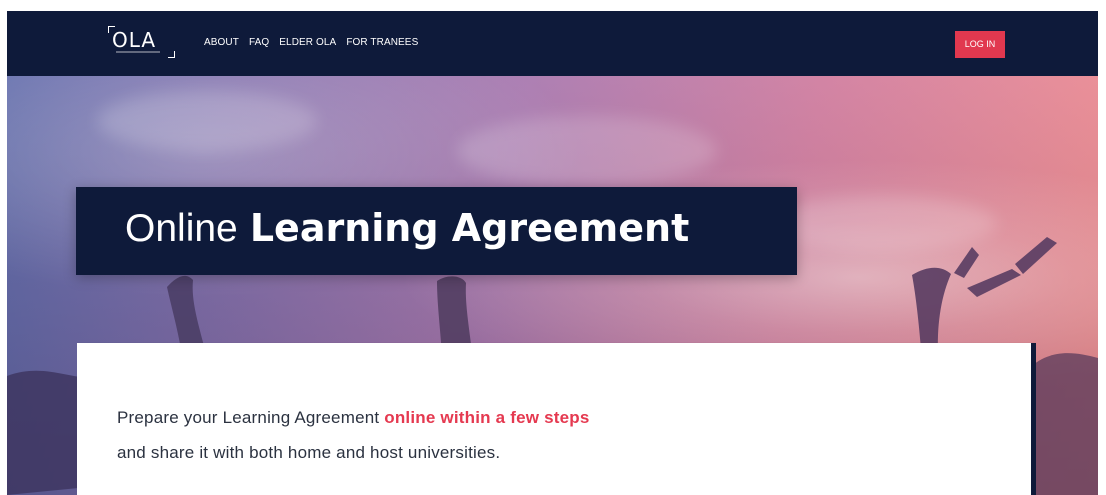 The image size is (1106, 495). I want to click on intro-line-prefix: Prepare your Learning Agreement, so click(251, 417).